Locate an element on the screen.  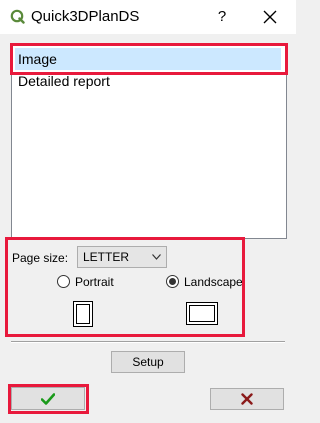
landscape-label: Landscape is located at coordinates (213, 282).